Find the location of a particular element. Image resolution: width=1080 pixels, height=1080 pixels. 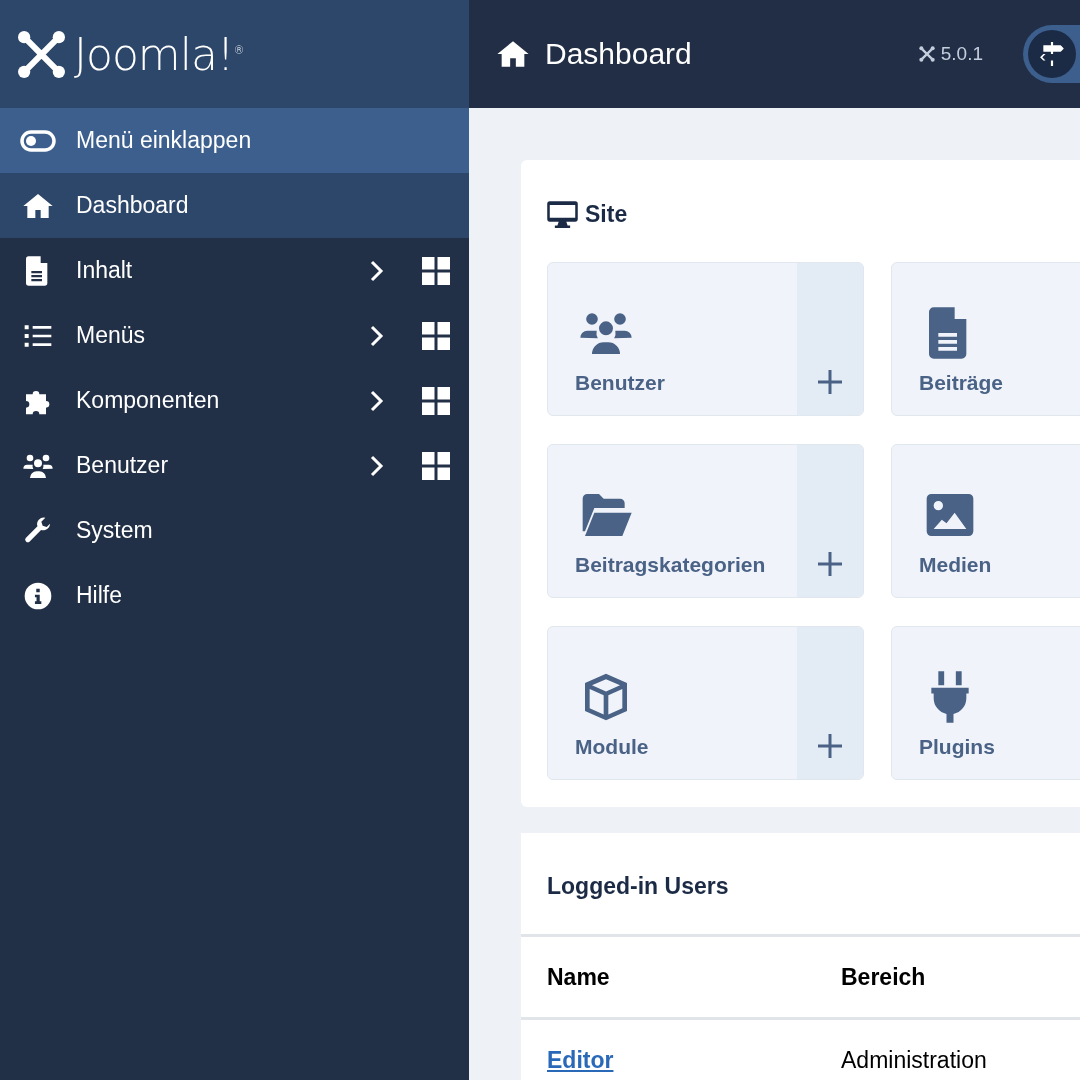

guided-tour-button is located at coordinates (1051, 54).